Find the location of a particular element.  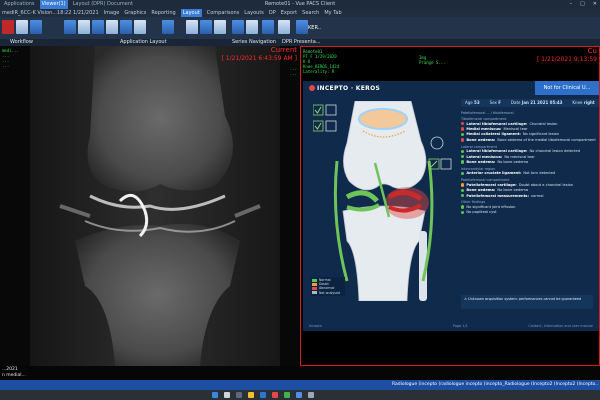

menu-item-reporting: Reporting is located at coordinates (163, 13).